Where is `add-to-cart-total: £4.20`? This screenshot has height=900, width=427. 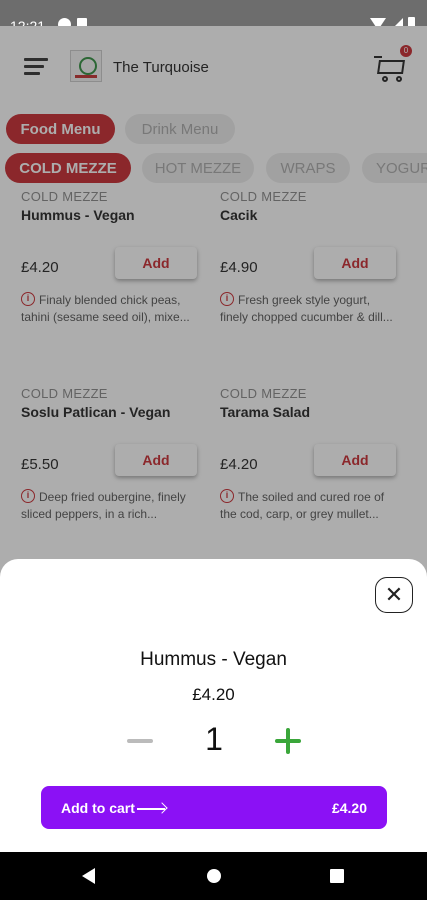
add-to-cart-total: £4.20 is located at coordinates (349, 808).